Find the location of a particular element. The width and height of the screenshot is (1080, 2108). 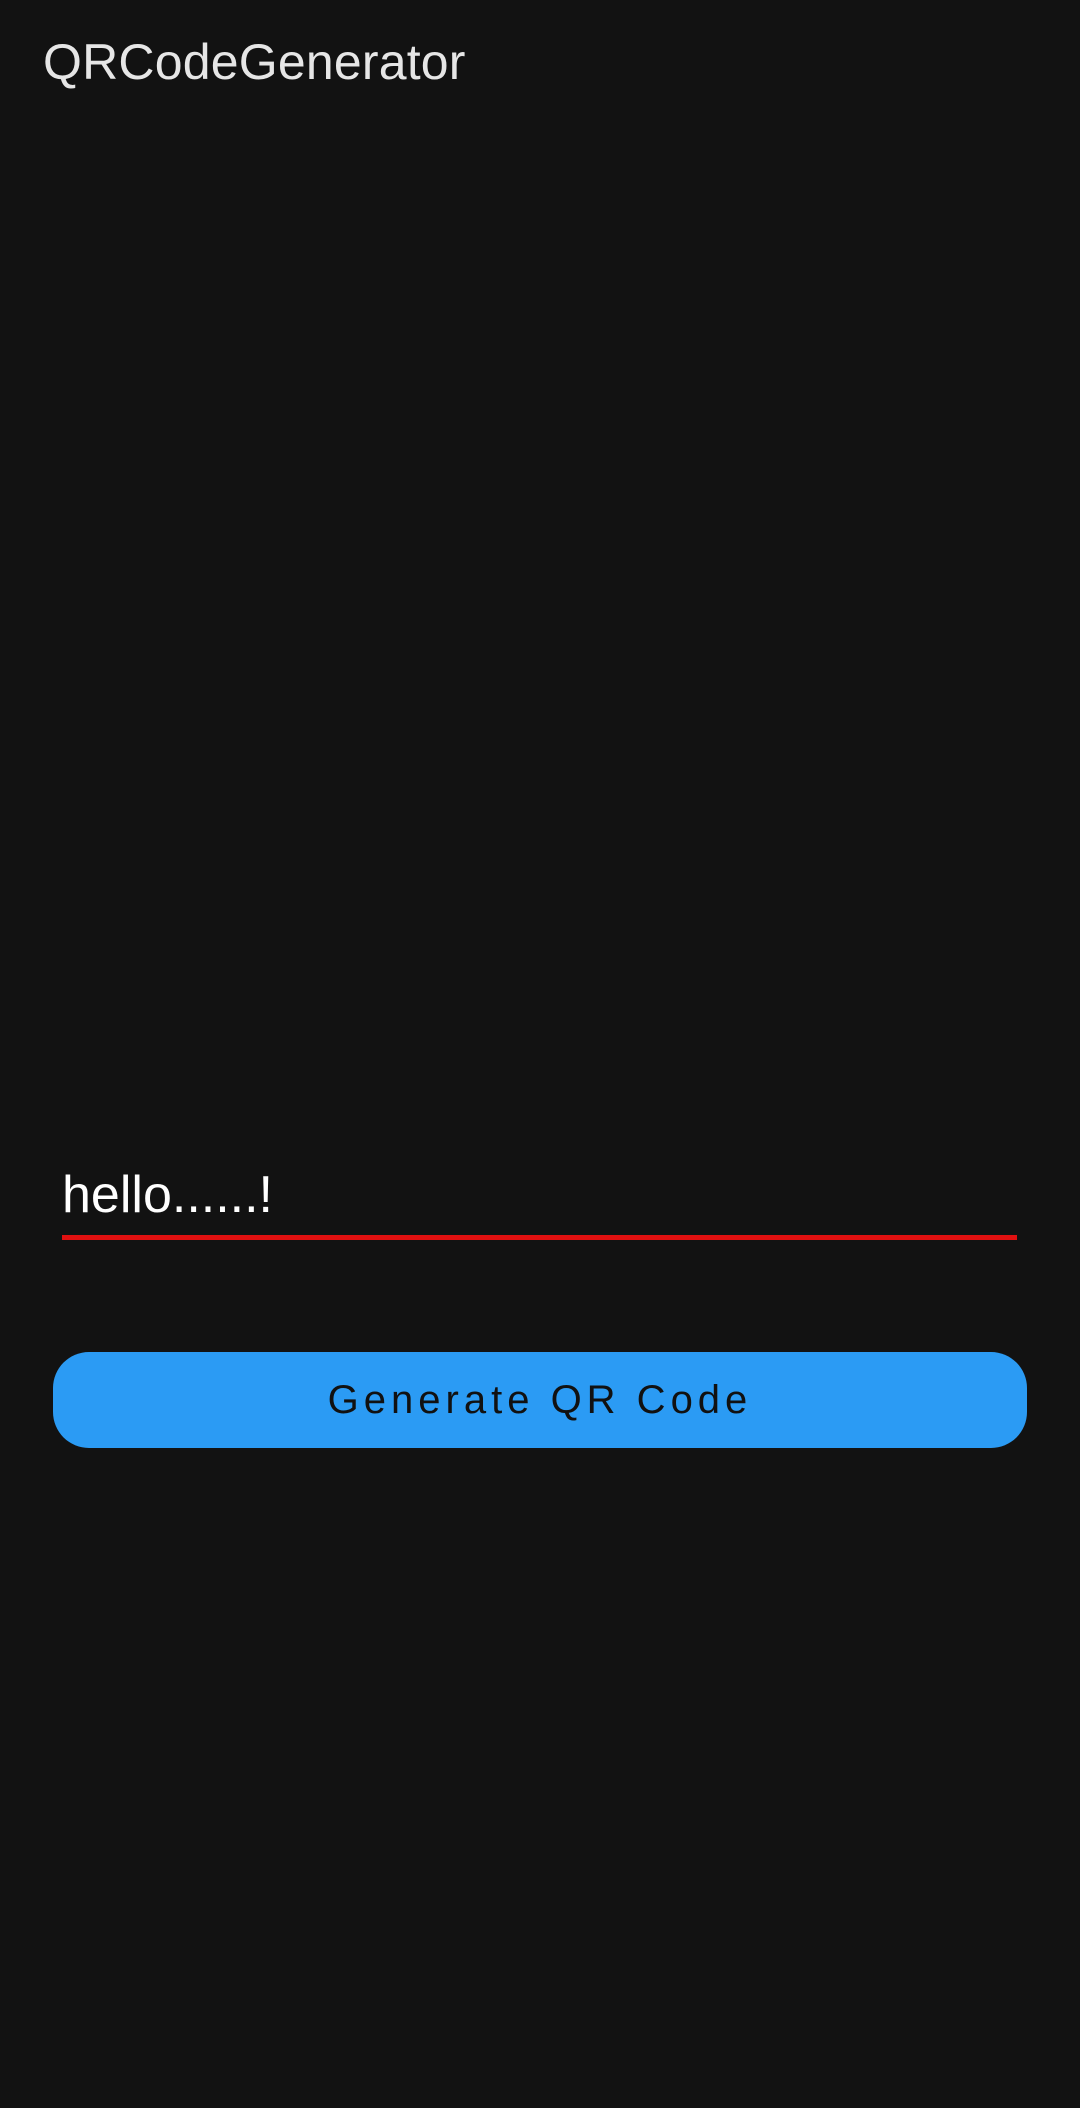

text-field is located at coordinates (539, 1198).